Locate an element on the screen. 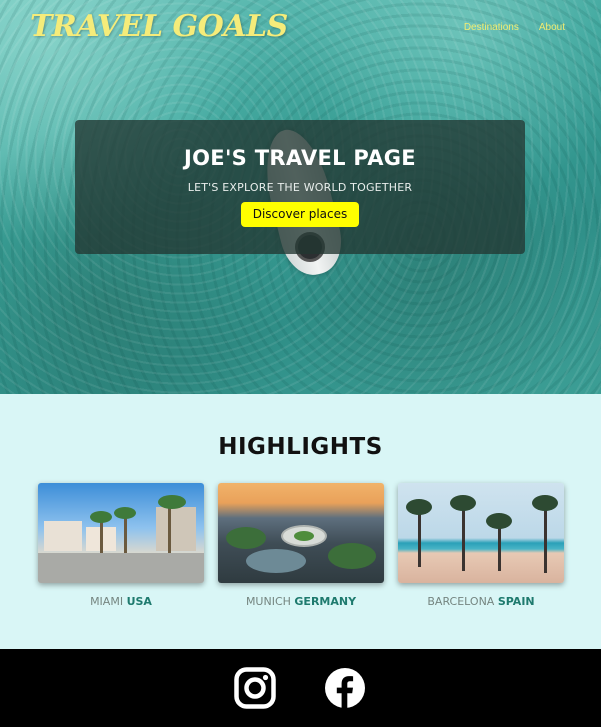 The image size is (601, 727). munich-photo is located at coordinates (301, 533).